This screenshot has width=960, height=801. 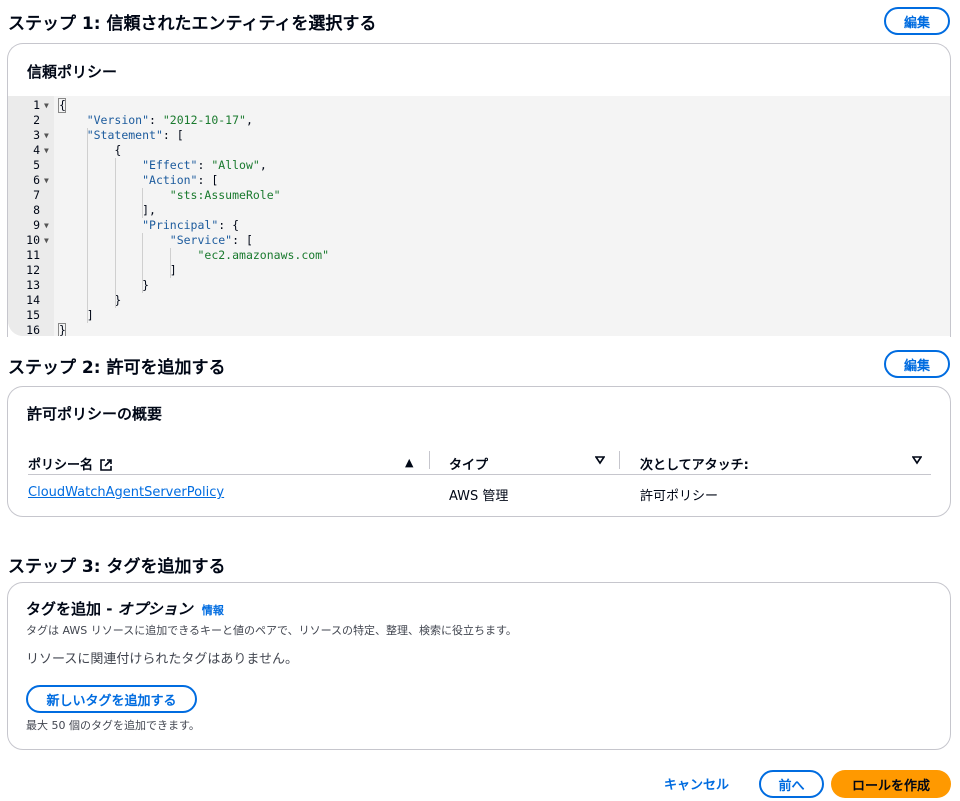 I want to click on step2-title: ステップ 2: 許可を追加する, so click(x=117, y=368).